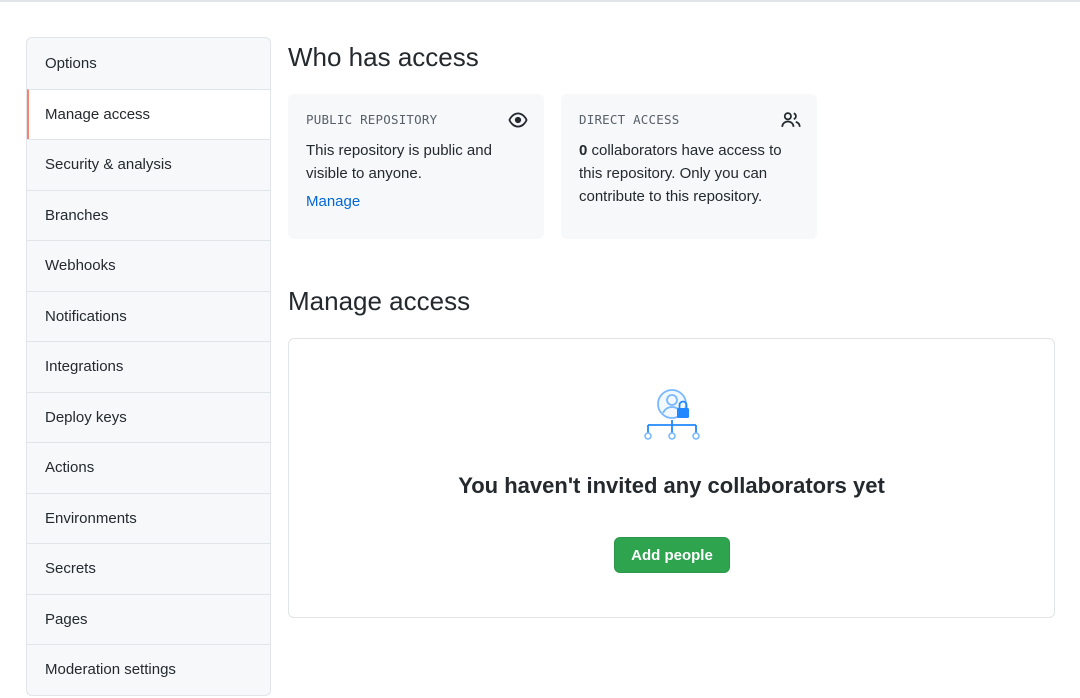 The height and width of the screenshot is (698, 1080). What do you see at coordinates (91, 518) in the screenshot?
I see `sidebar-item-label: Environments` at bounding box center [91, 518].